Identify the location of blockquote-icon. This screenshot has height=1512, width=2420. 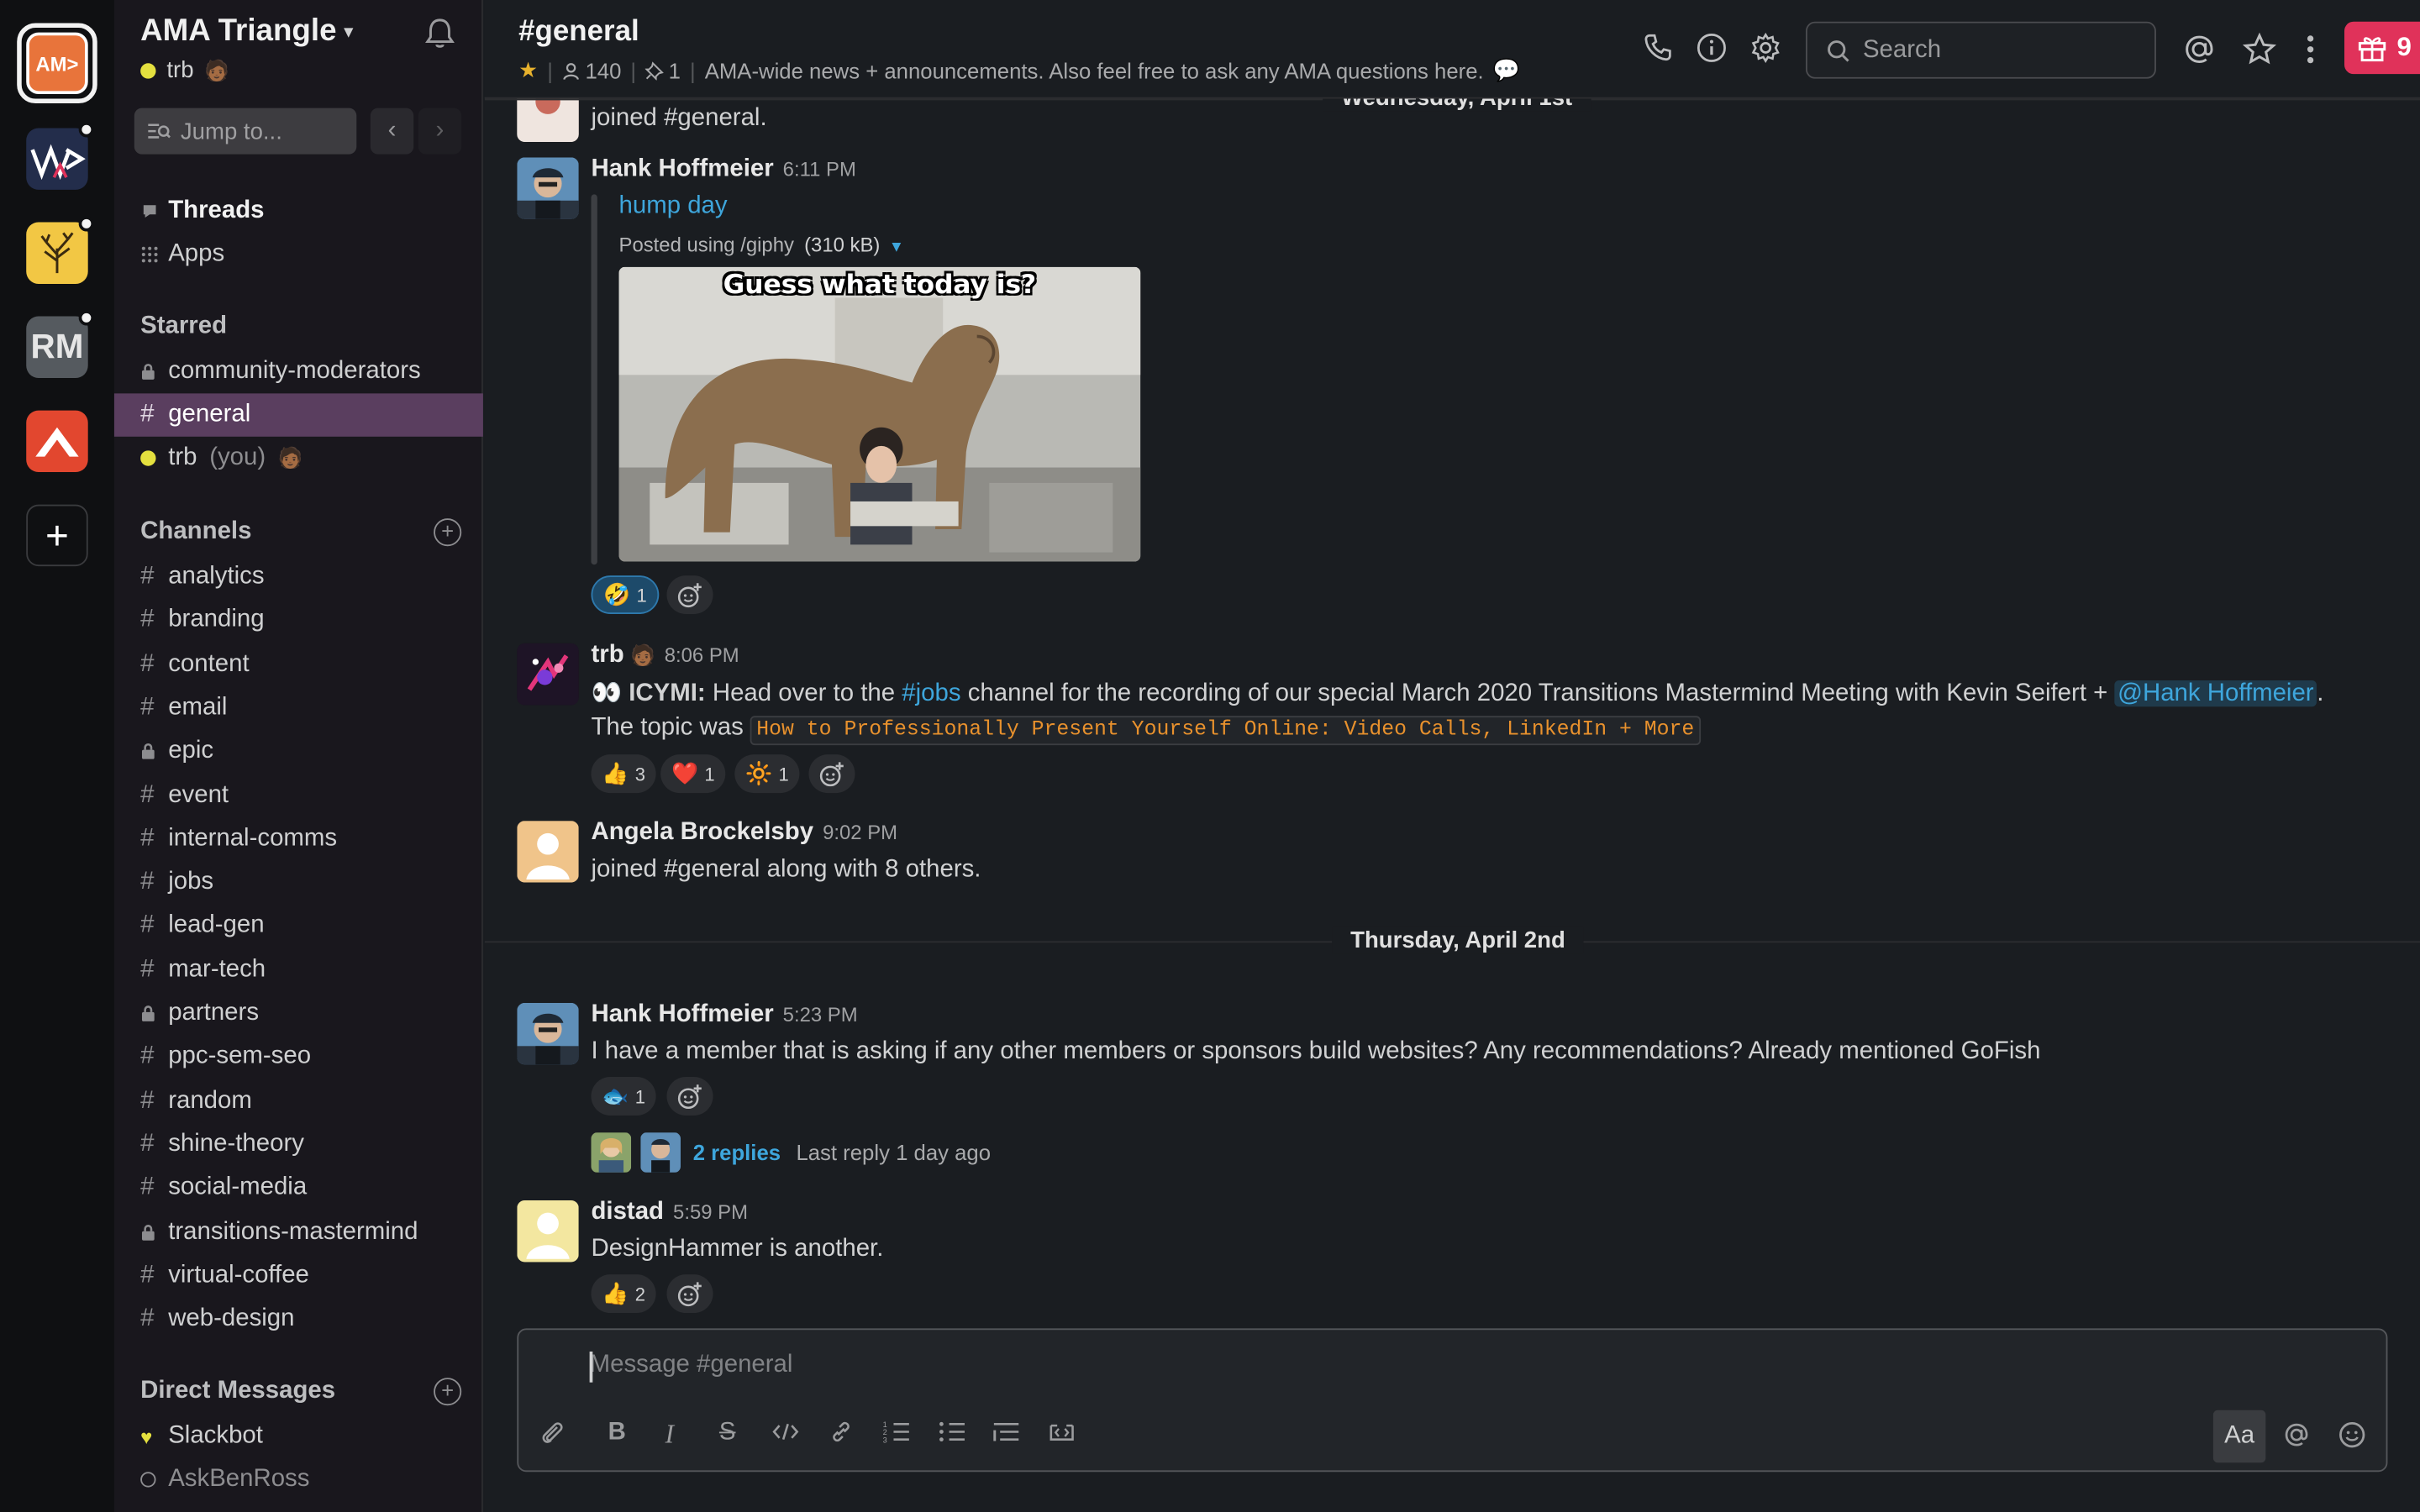
(1006, 1432).